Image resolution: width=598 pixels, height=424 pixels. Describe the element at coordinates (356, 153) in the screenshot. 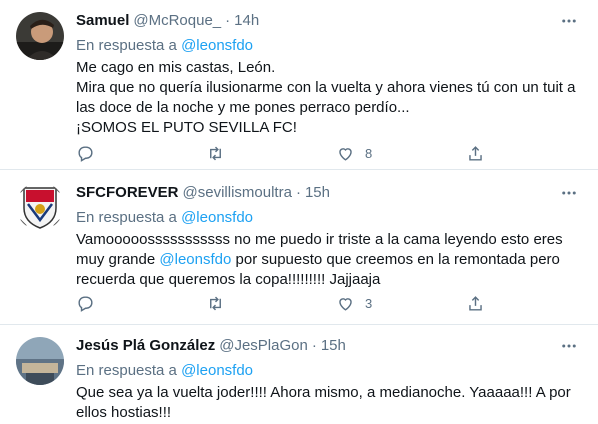

I see `like-button: 8` at that location.